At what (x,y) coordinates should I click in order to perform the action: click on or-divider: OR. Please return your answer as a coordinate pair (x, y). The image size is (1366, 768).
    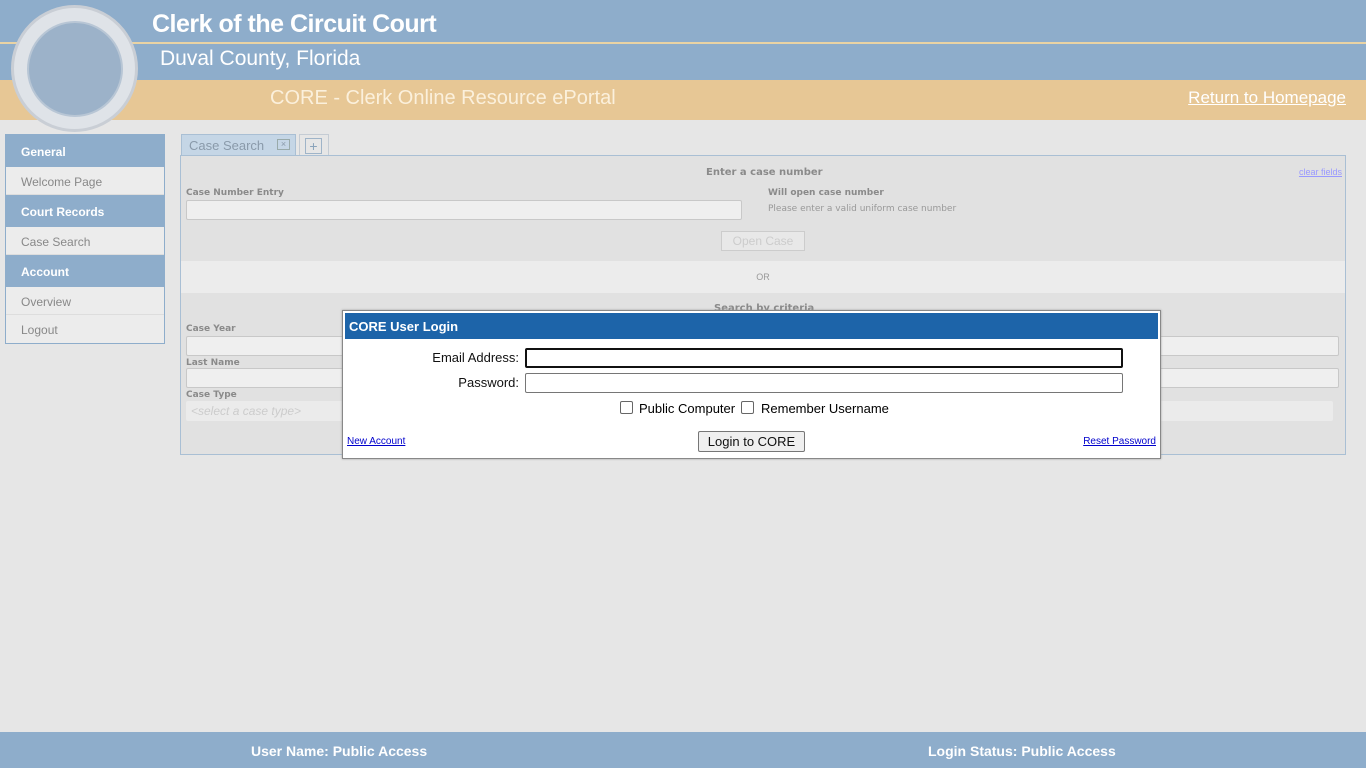
    Looking at the image, I should click on (763, 277).